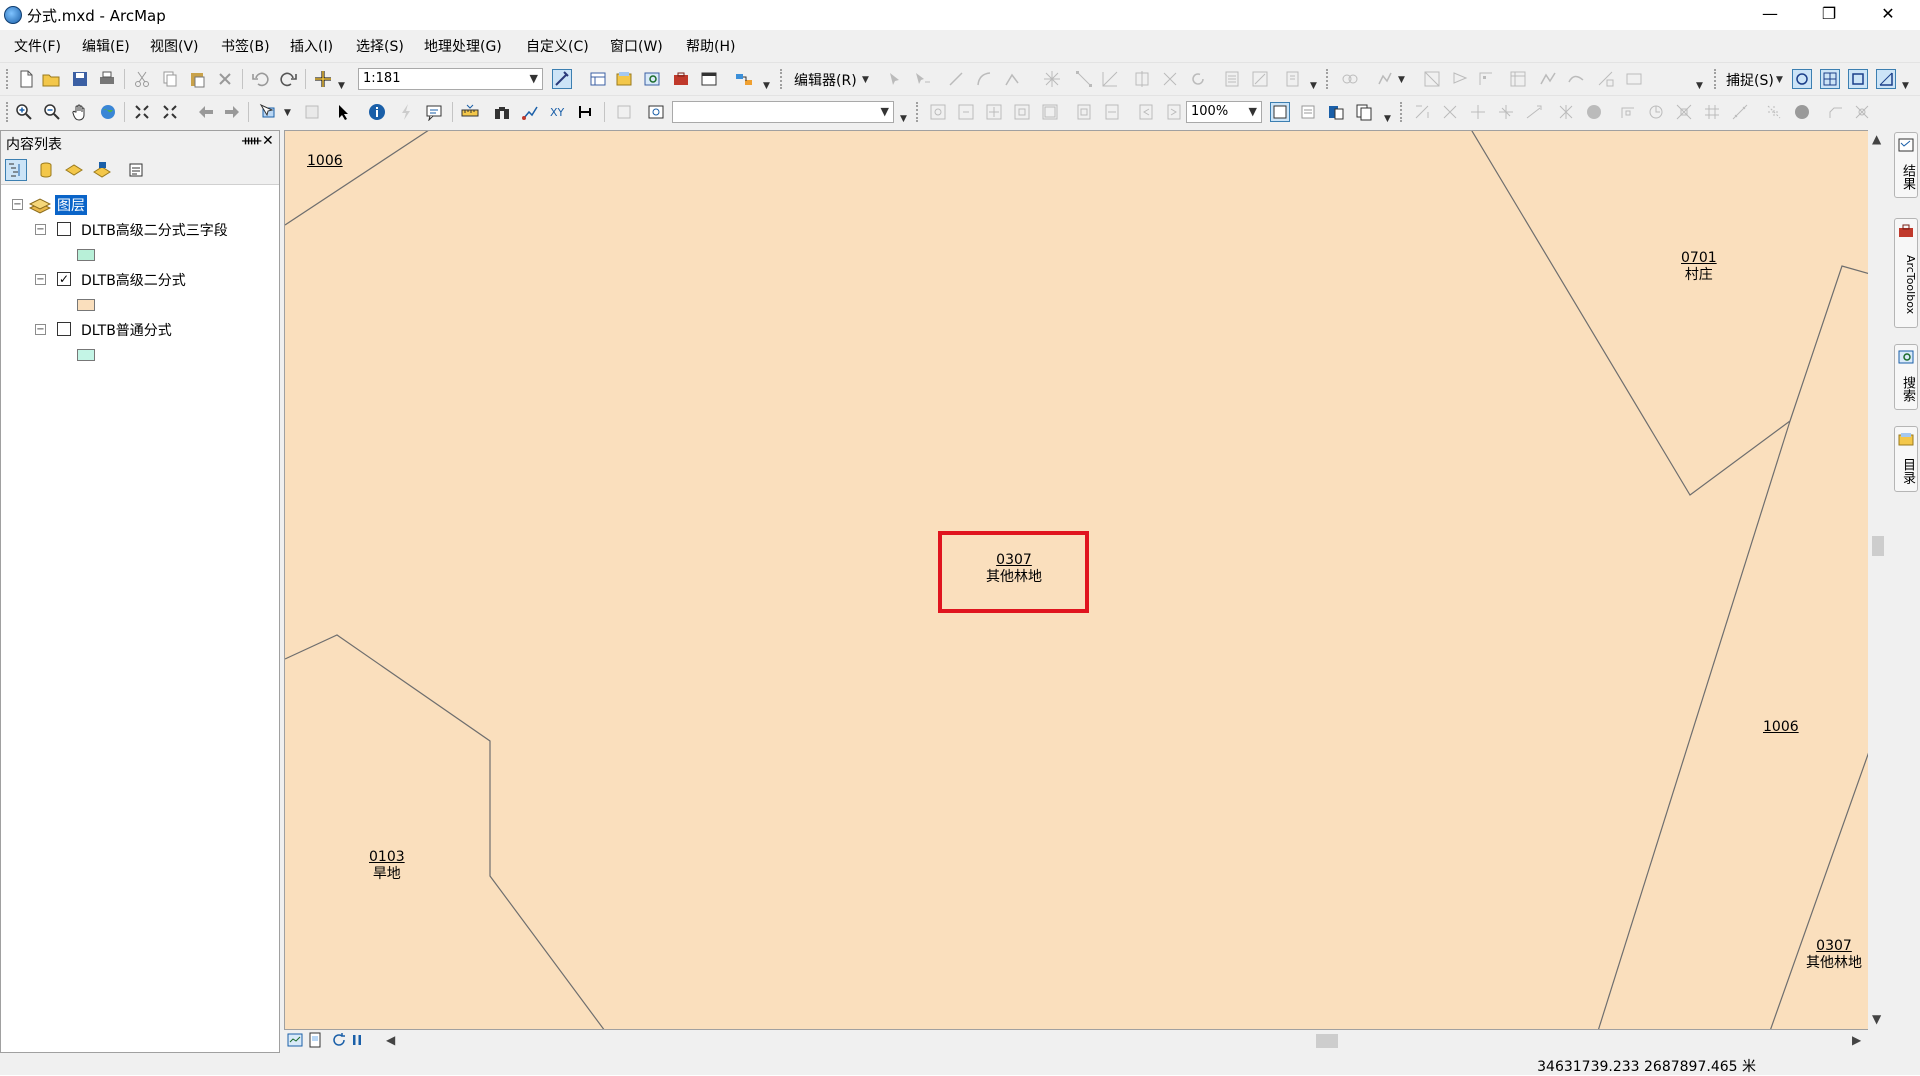 The height and width of the screenshot is (1076, 1920). I want to click on georeference-scale-icon, so click(1506, 112).